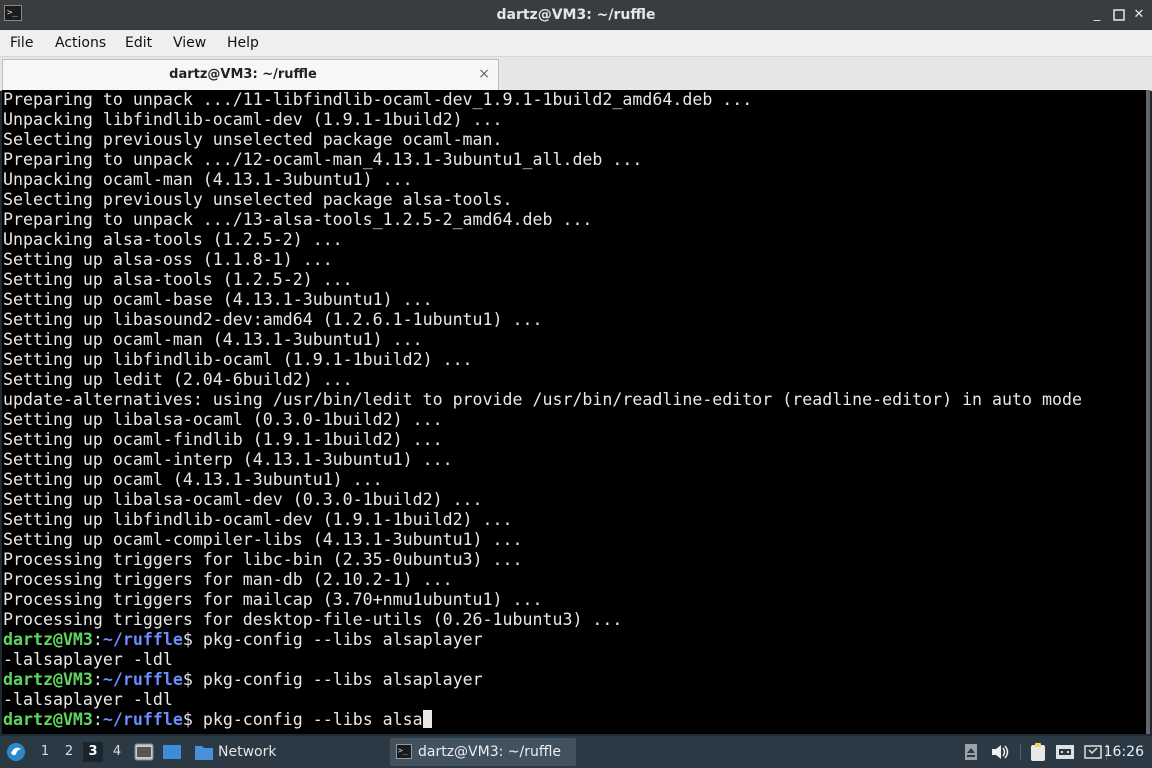  I want to click on task-terminal-label: dartz@VM3: ~/ruffle, so click(490, 752).